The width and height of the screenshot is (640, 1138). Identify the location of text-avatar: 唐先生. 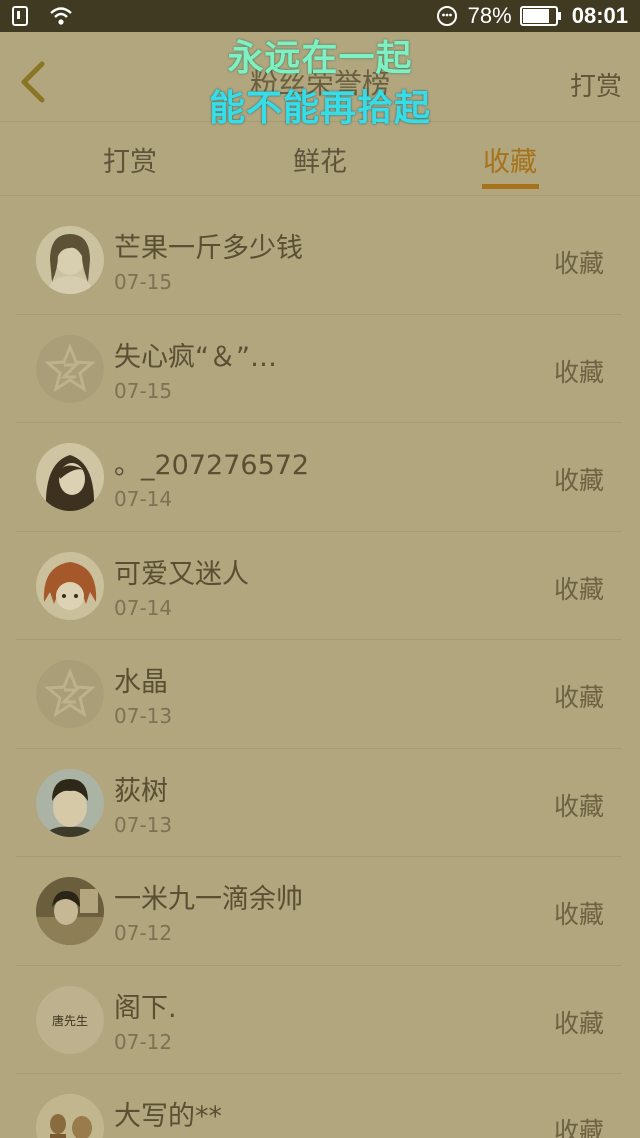
(70, 1019).